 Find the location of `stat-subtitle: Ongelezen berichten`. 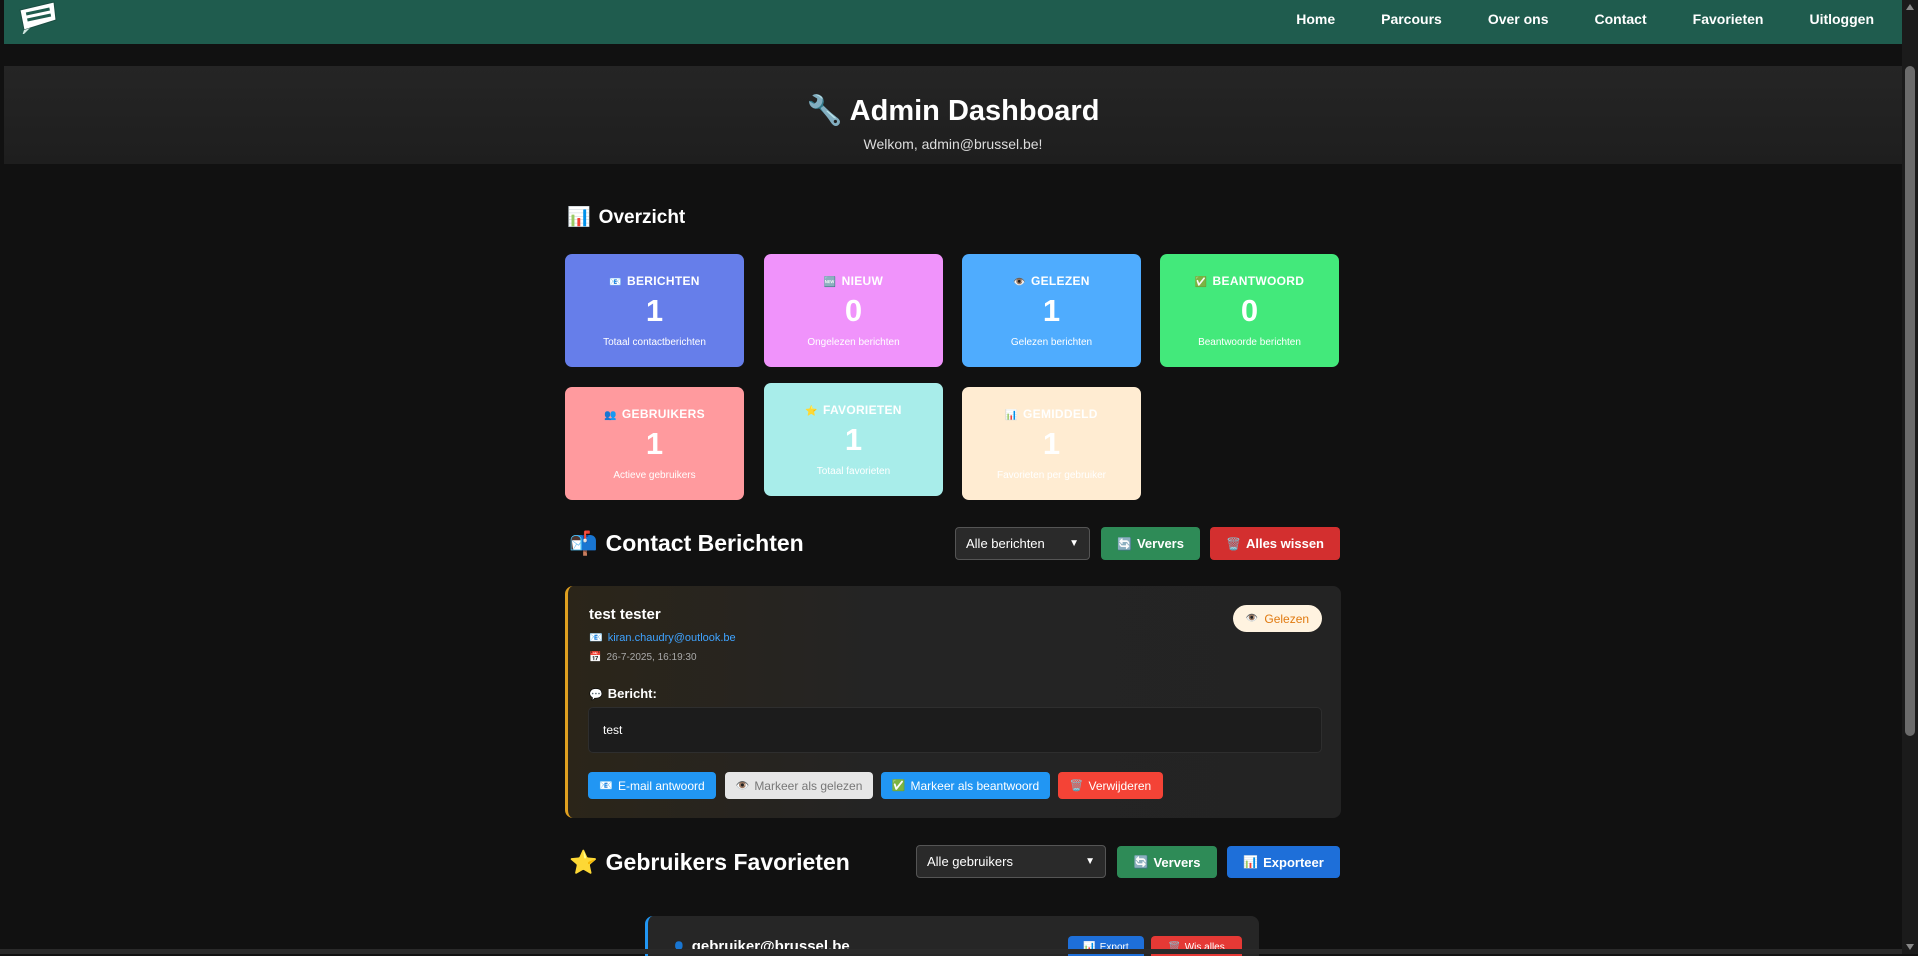

stat-subtitle: Ongelezen berichten is located at coordinates (853, 342).